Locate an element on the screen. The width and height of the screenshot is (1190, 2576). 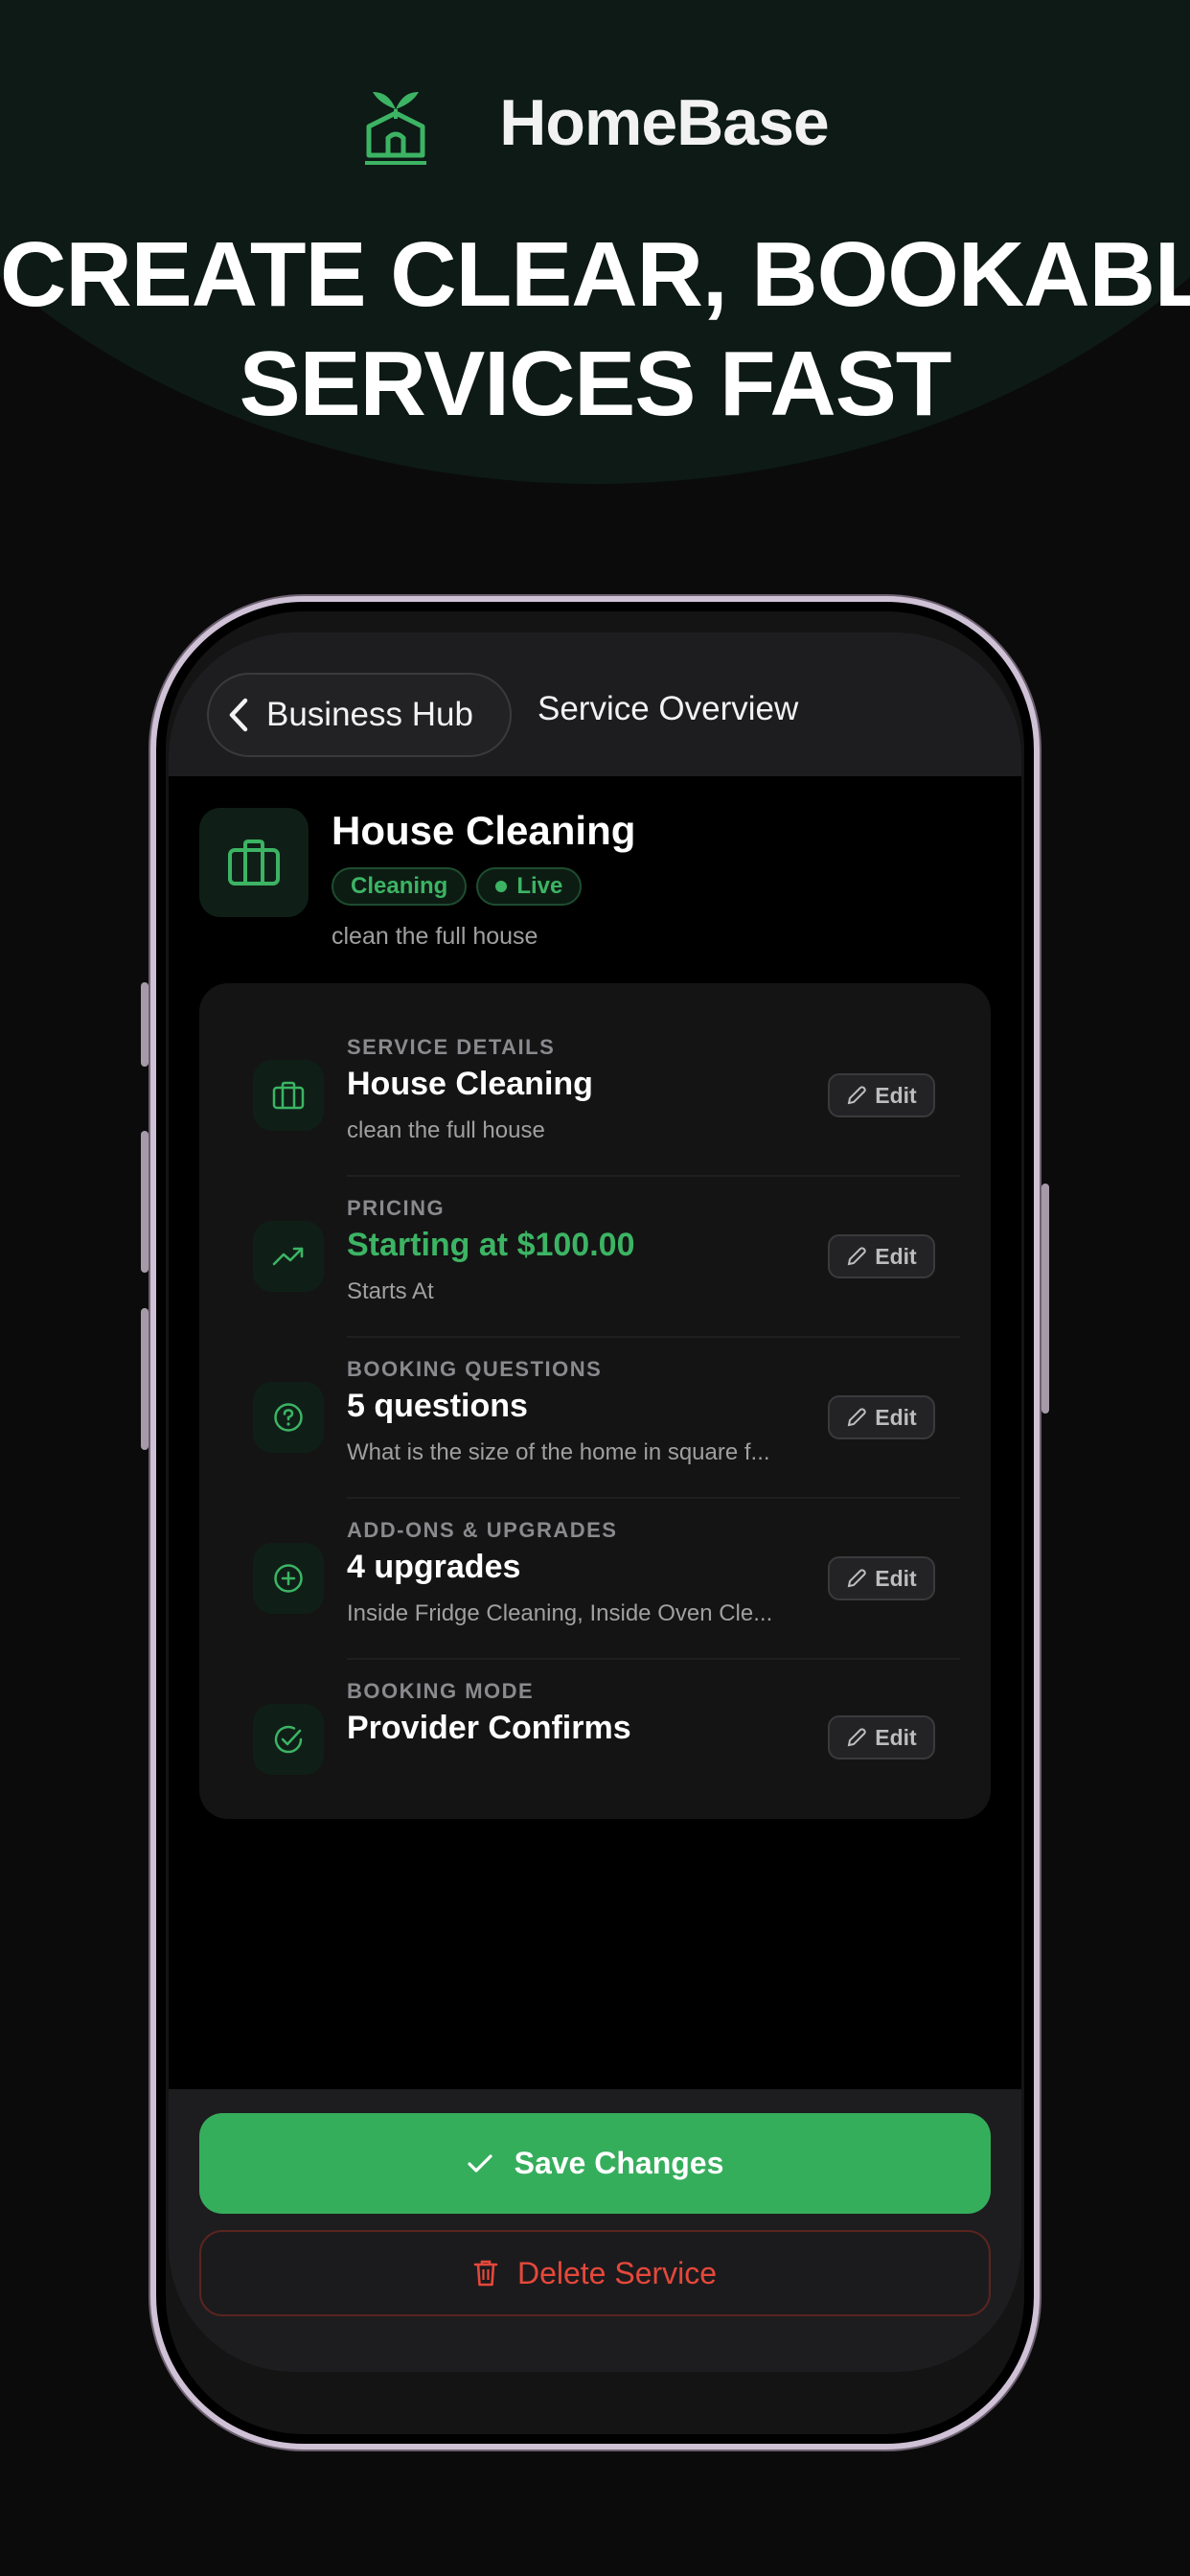
service-badges: Cleaning Live is located at coordinates (458, 886).